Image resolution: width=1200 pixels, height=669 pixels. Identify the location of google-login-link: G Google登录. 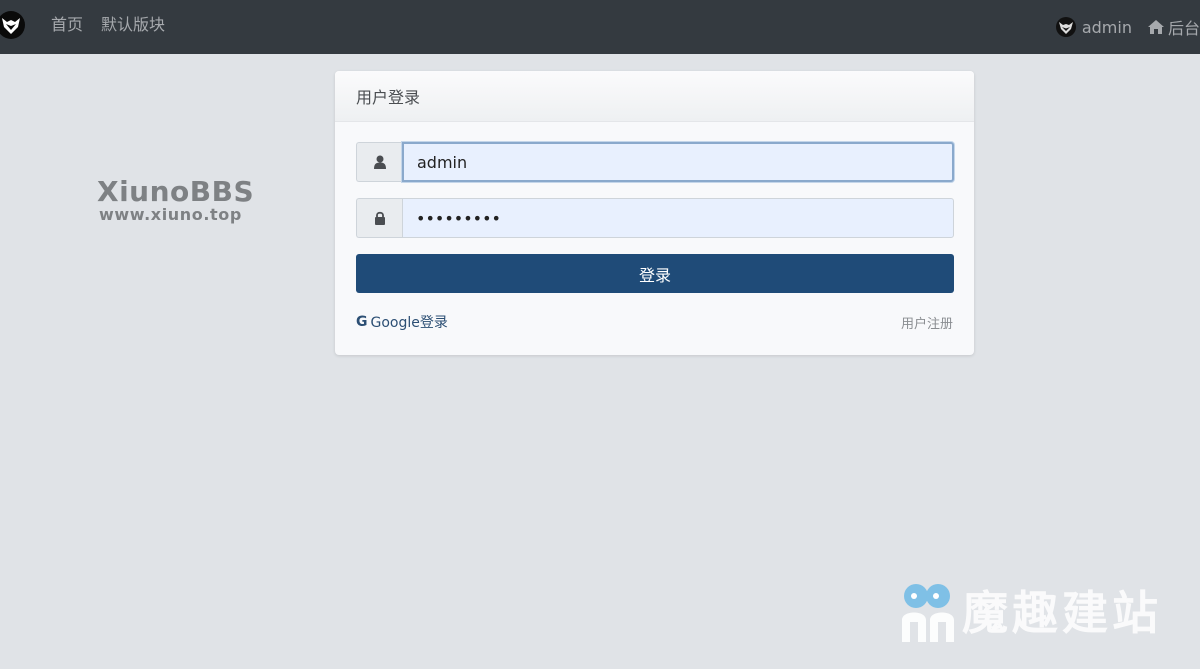
(402, 322).